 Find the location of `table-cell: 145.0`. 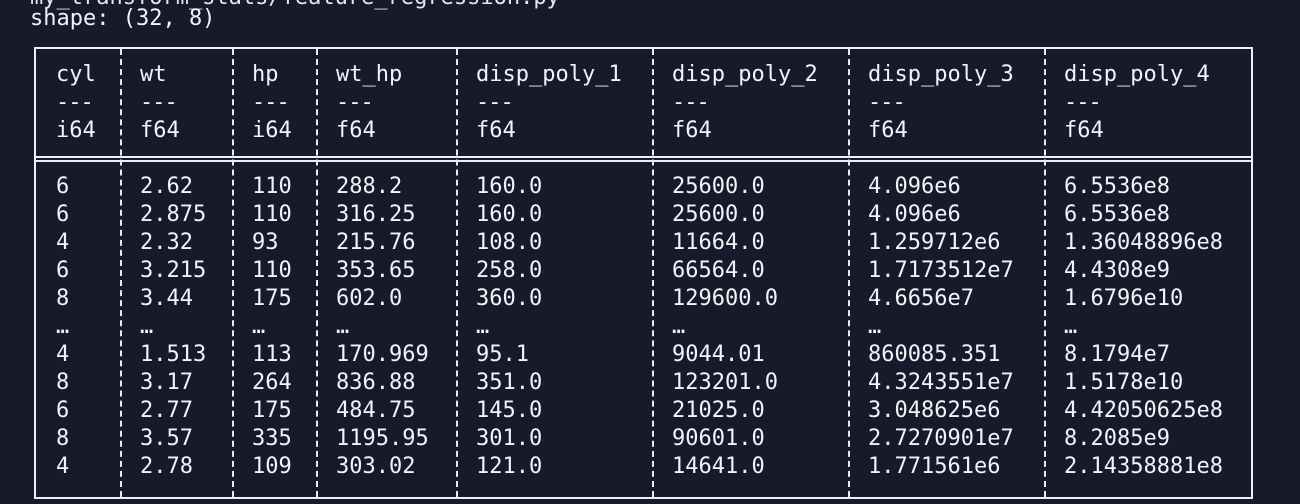

table-cell: 145.0 is located at coordinates (509, 410).